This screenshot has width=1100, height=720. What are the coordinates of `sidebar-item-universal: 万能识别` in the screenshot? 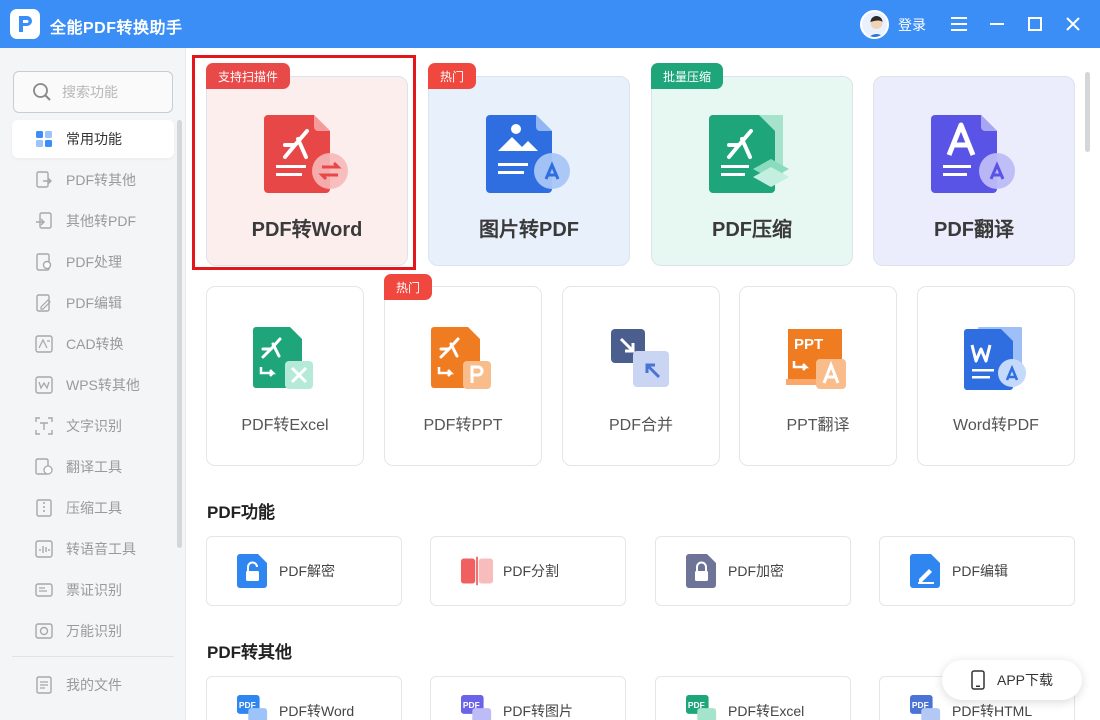 It's located at (93, 631).